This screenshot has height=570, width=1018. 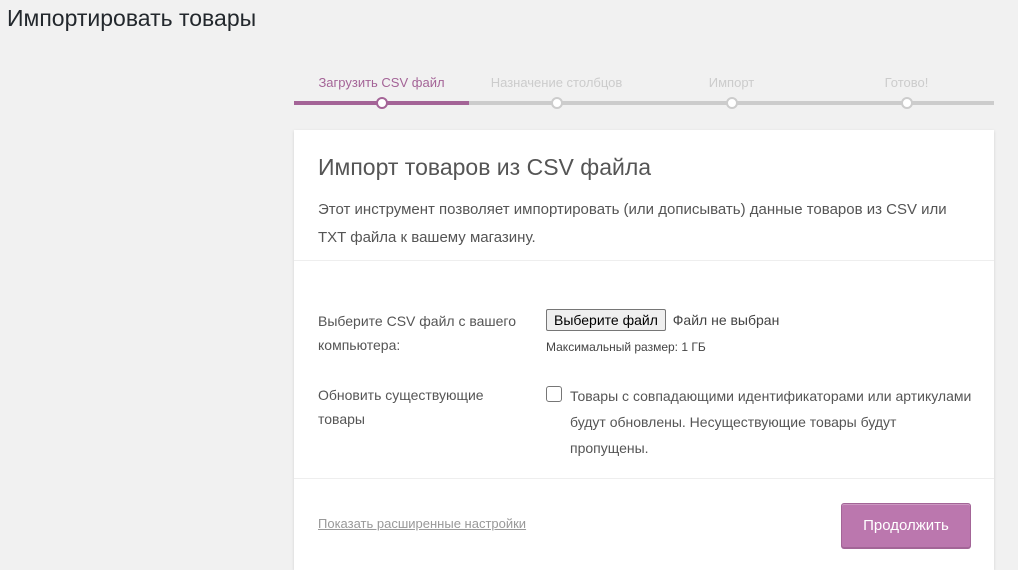 What do you see at coordinates (556, 82) in the screenshot?
I see `step-label: Назначение столбцов` at bounding box center [556, 82].